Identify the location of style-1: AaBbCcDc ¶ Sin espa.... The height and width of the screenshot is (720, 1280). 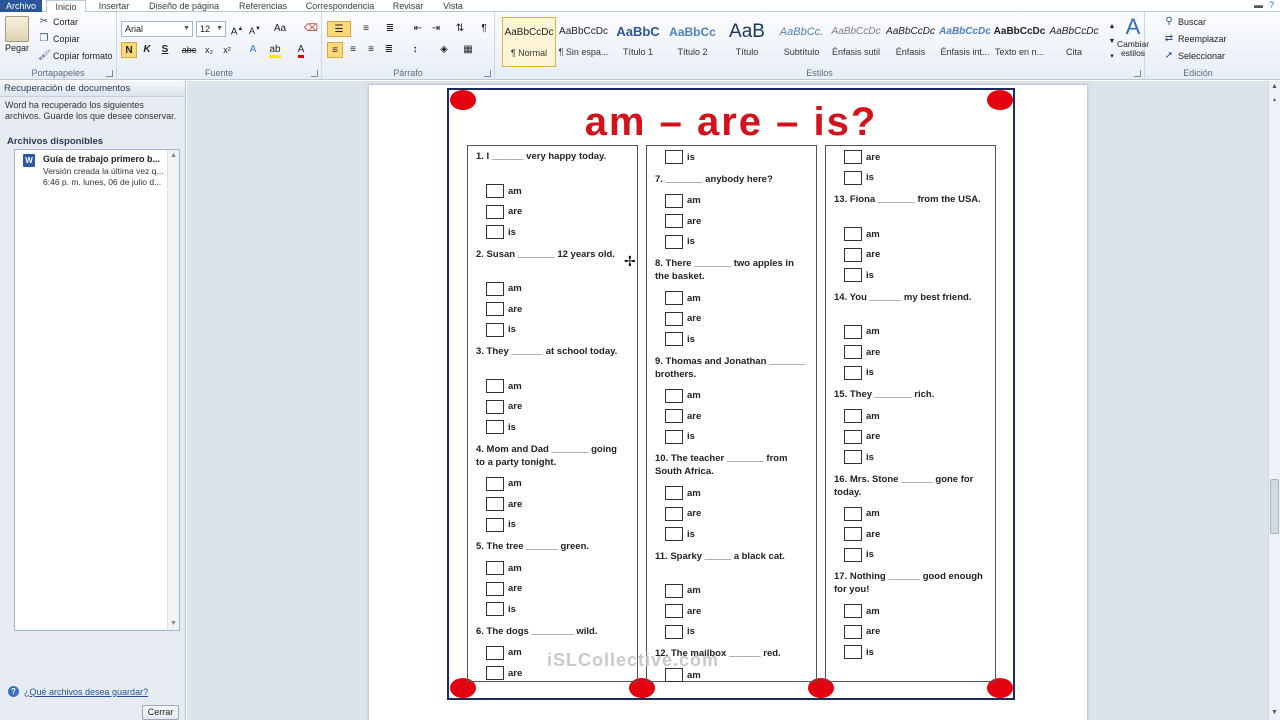
(584, 42).